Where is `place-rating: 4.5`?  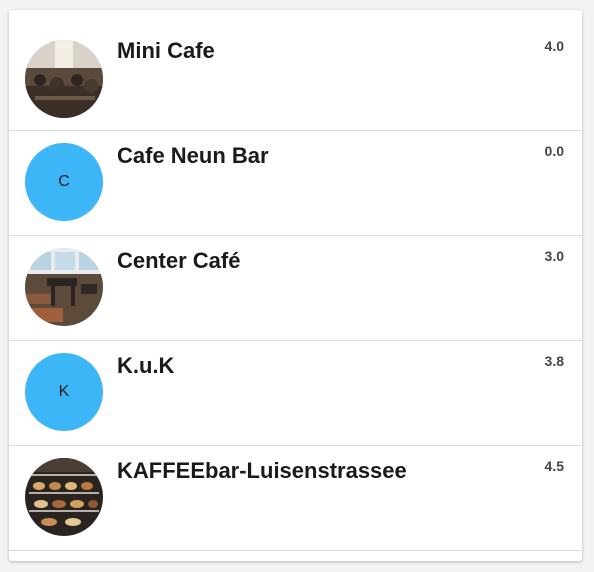
place-rating: 4.5 is located at coordinates (554, 466).